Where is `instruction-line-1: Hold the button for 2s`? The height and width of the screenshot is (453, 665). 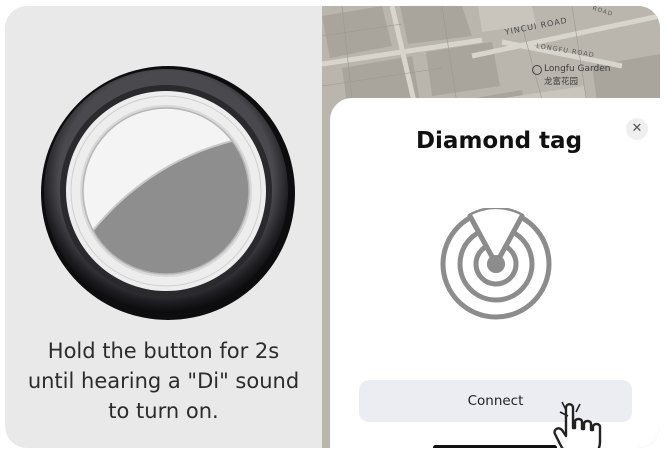
instruction-line-1: Hold the button for 2s is located at coordinates (163, 351).